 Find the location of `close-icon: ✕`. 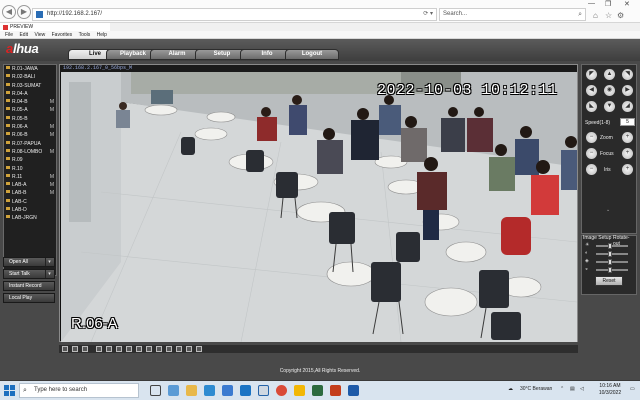

close-icon: ✕ is located at coordinates (627, 4).